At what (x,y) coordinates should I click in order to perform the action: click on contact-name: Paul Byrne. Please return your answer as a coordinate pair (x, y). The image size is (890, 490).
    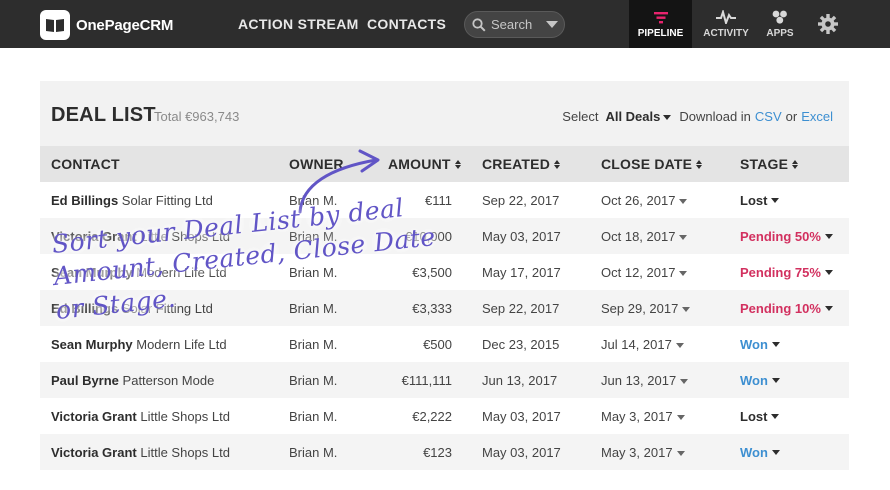
    Looking at the image, I should click on (85, 380).